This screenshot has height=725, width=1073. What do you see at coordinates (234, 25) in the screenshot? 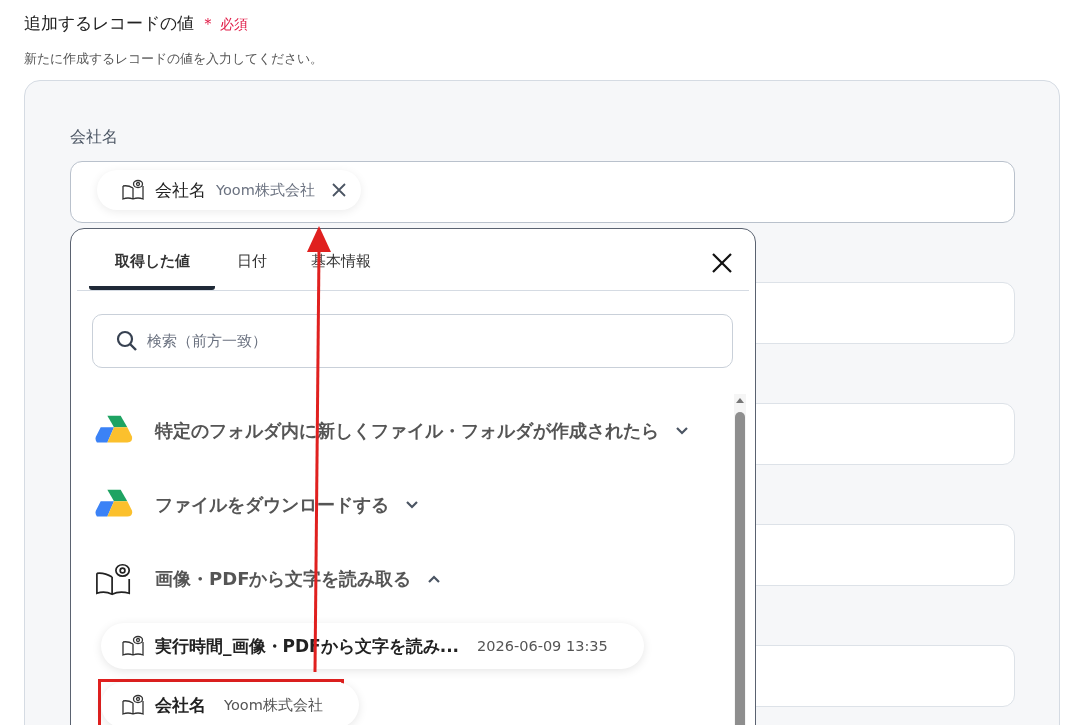
I see `required-label: 必須` at bounding box center [234, 25].